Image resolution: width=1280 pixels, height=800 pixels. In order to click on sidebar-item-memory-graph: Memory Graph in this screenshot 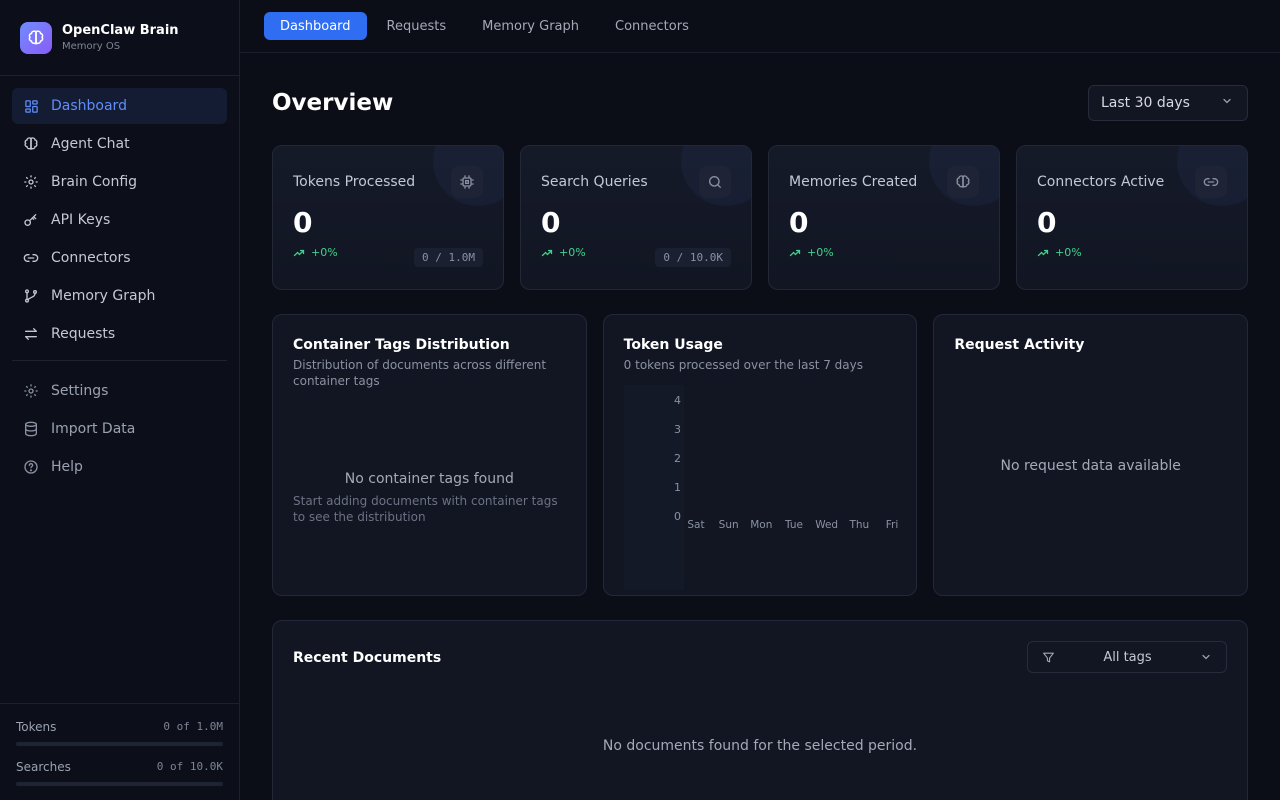, I will do `click(119, 296)`.